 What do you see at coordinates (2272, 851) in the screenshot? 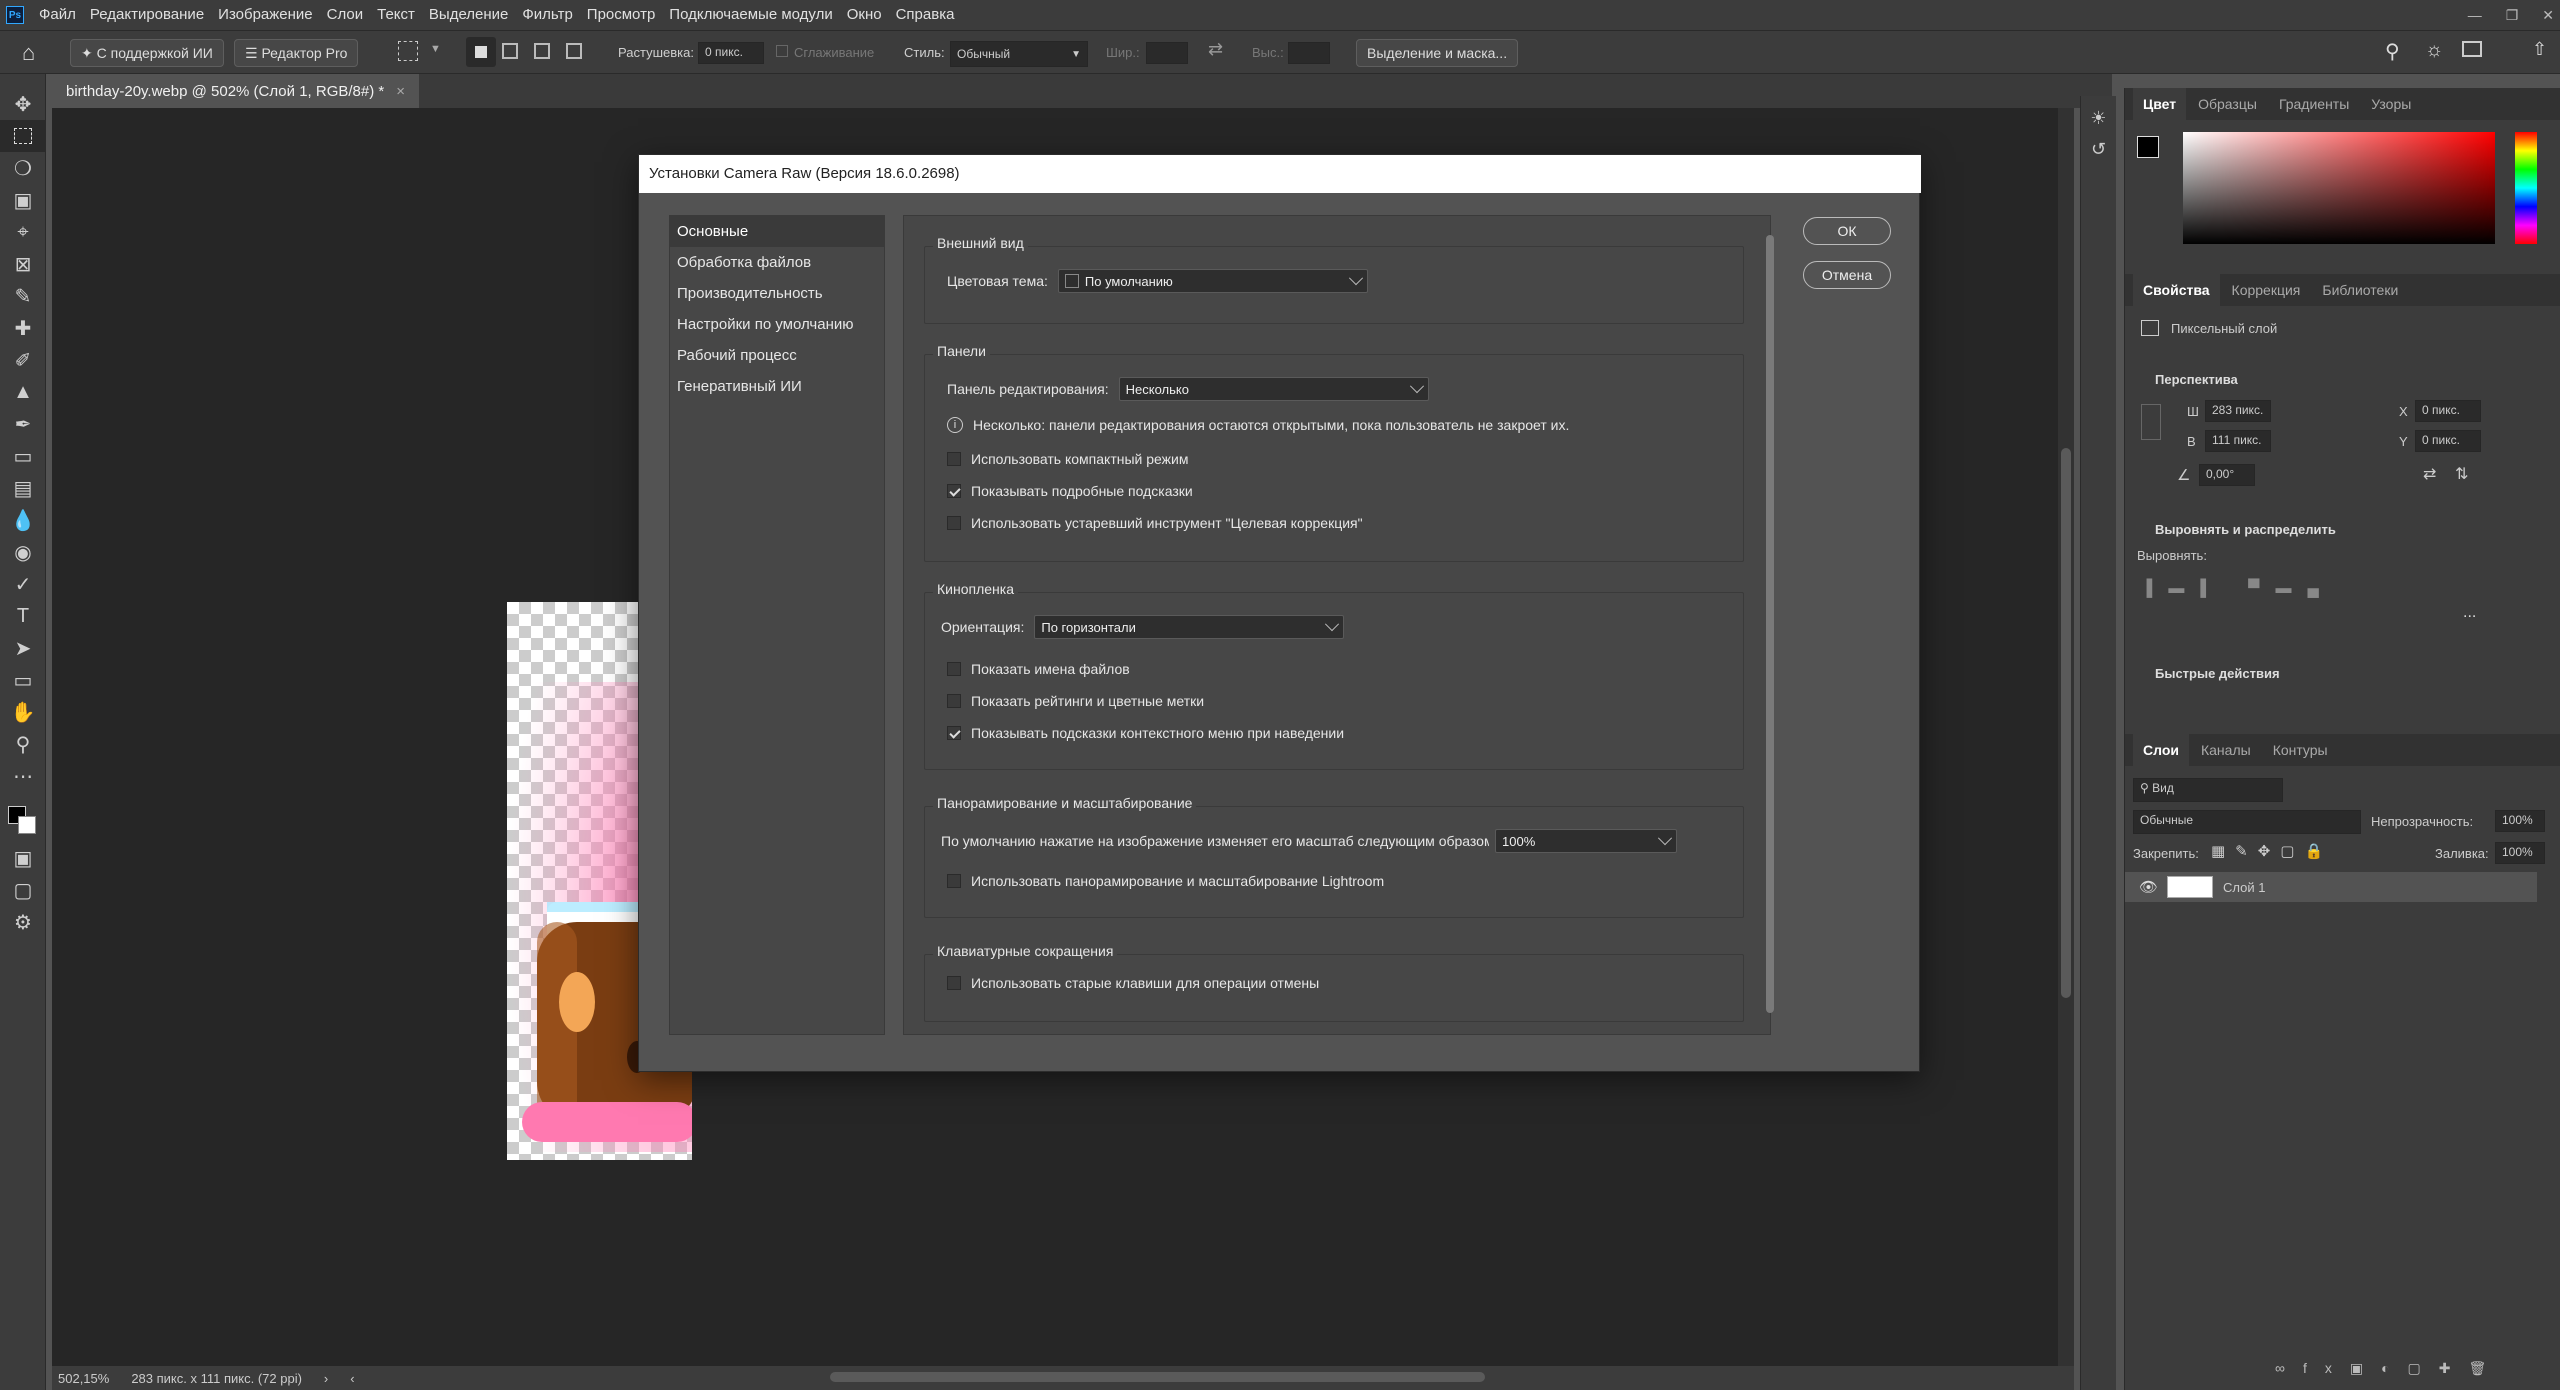
I see `lock-icons: ▦✎✥▢🔒` at bounding box center [2272, 851].